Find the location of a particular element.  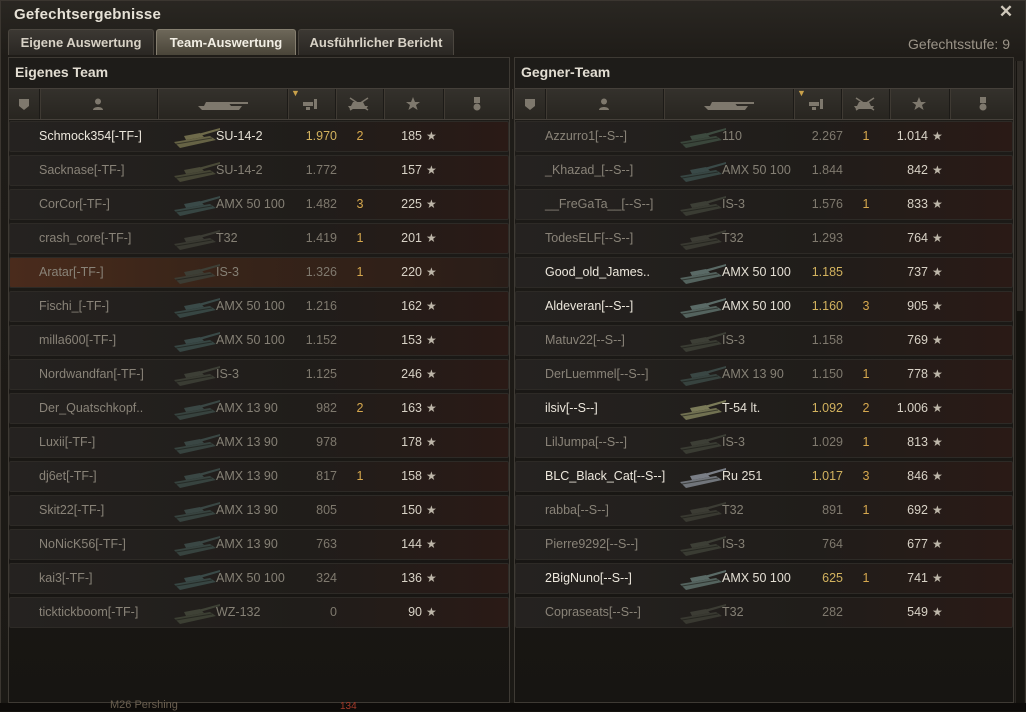

player-row: Matuv22[--S--] IS-3 1.158 769 ★ is located at coordinates (764, 340).